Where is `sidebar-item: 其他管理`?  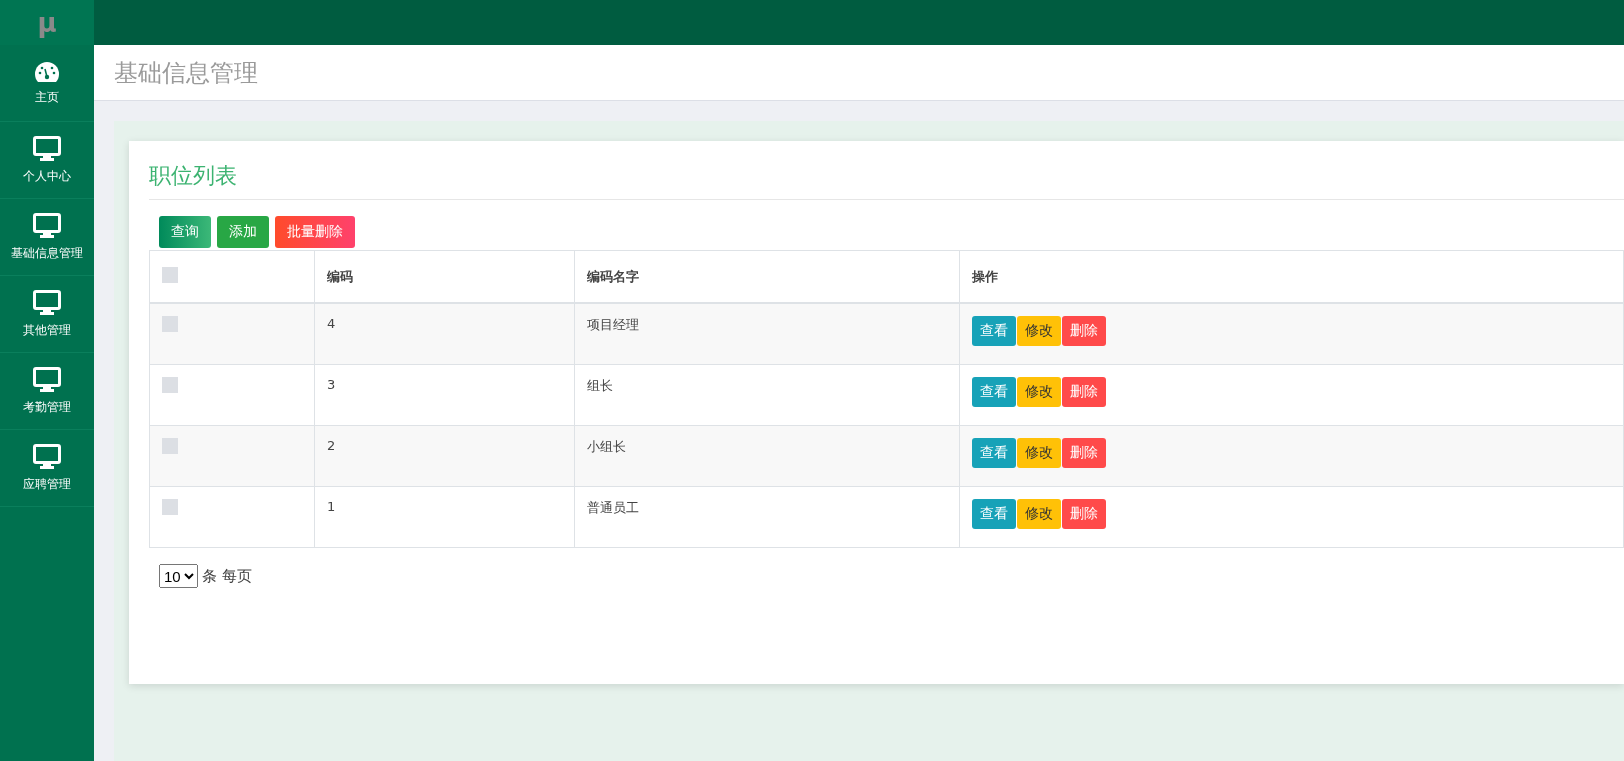 sidebar-item: 其他管理 is located at coordinates (47, 314).